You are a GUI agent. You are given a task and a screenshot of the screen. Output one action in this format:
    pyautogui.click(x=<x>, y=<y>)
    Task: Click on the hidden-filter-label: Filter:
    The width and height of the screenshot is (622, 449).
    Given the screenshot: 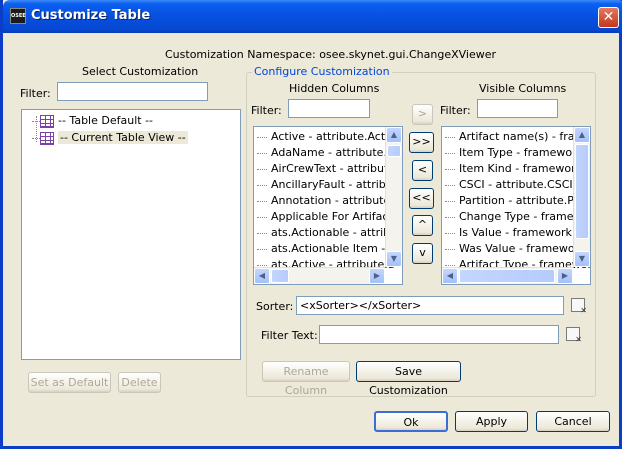 What is the action you would take?
    pyautogui.click(x=266, y=110)
    